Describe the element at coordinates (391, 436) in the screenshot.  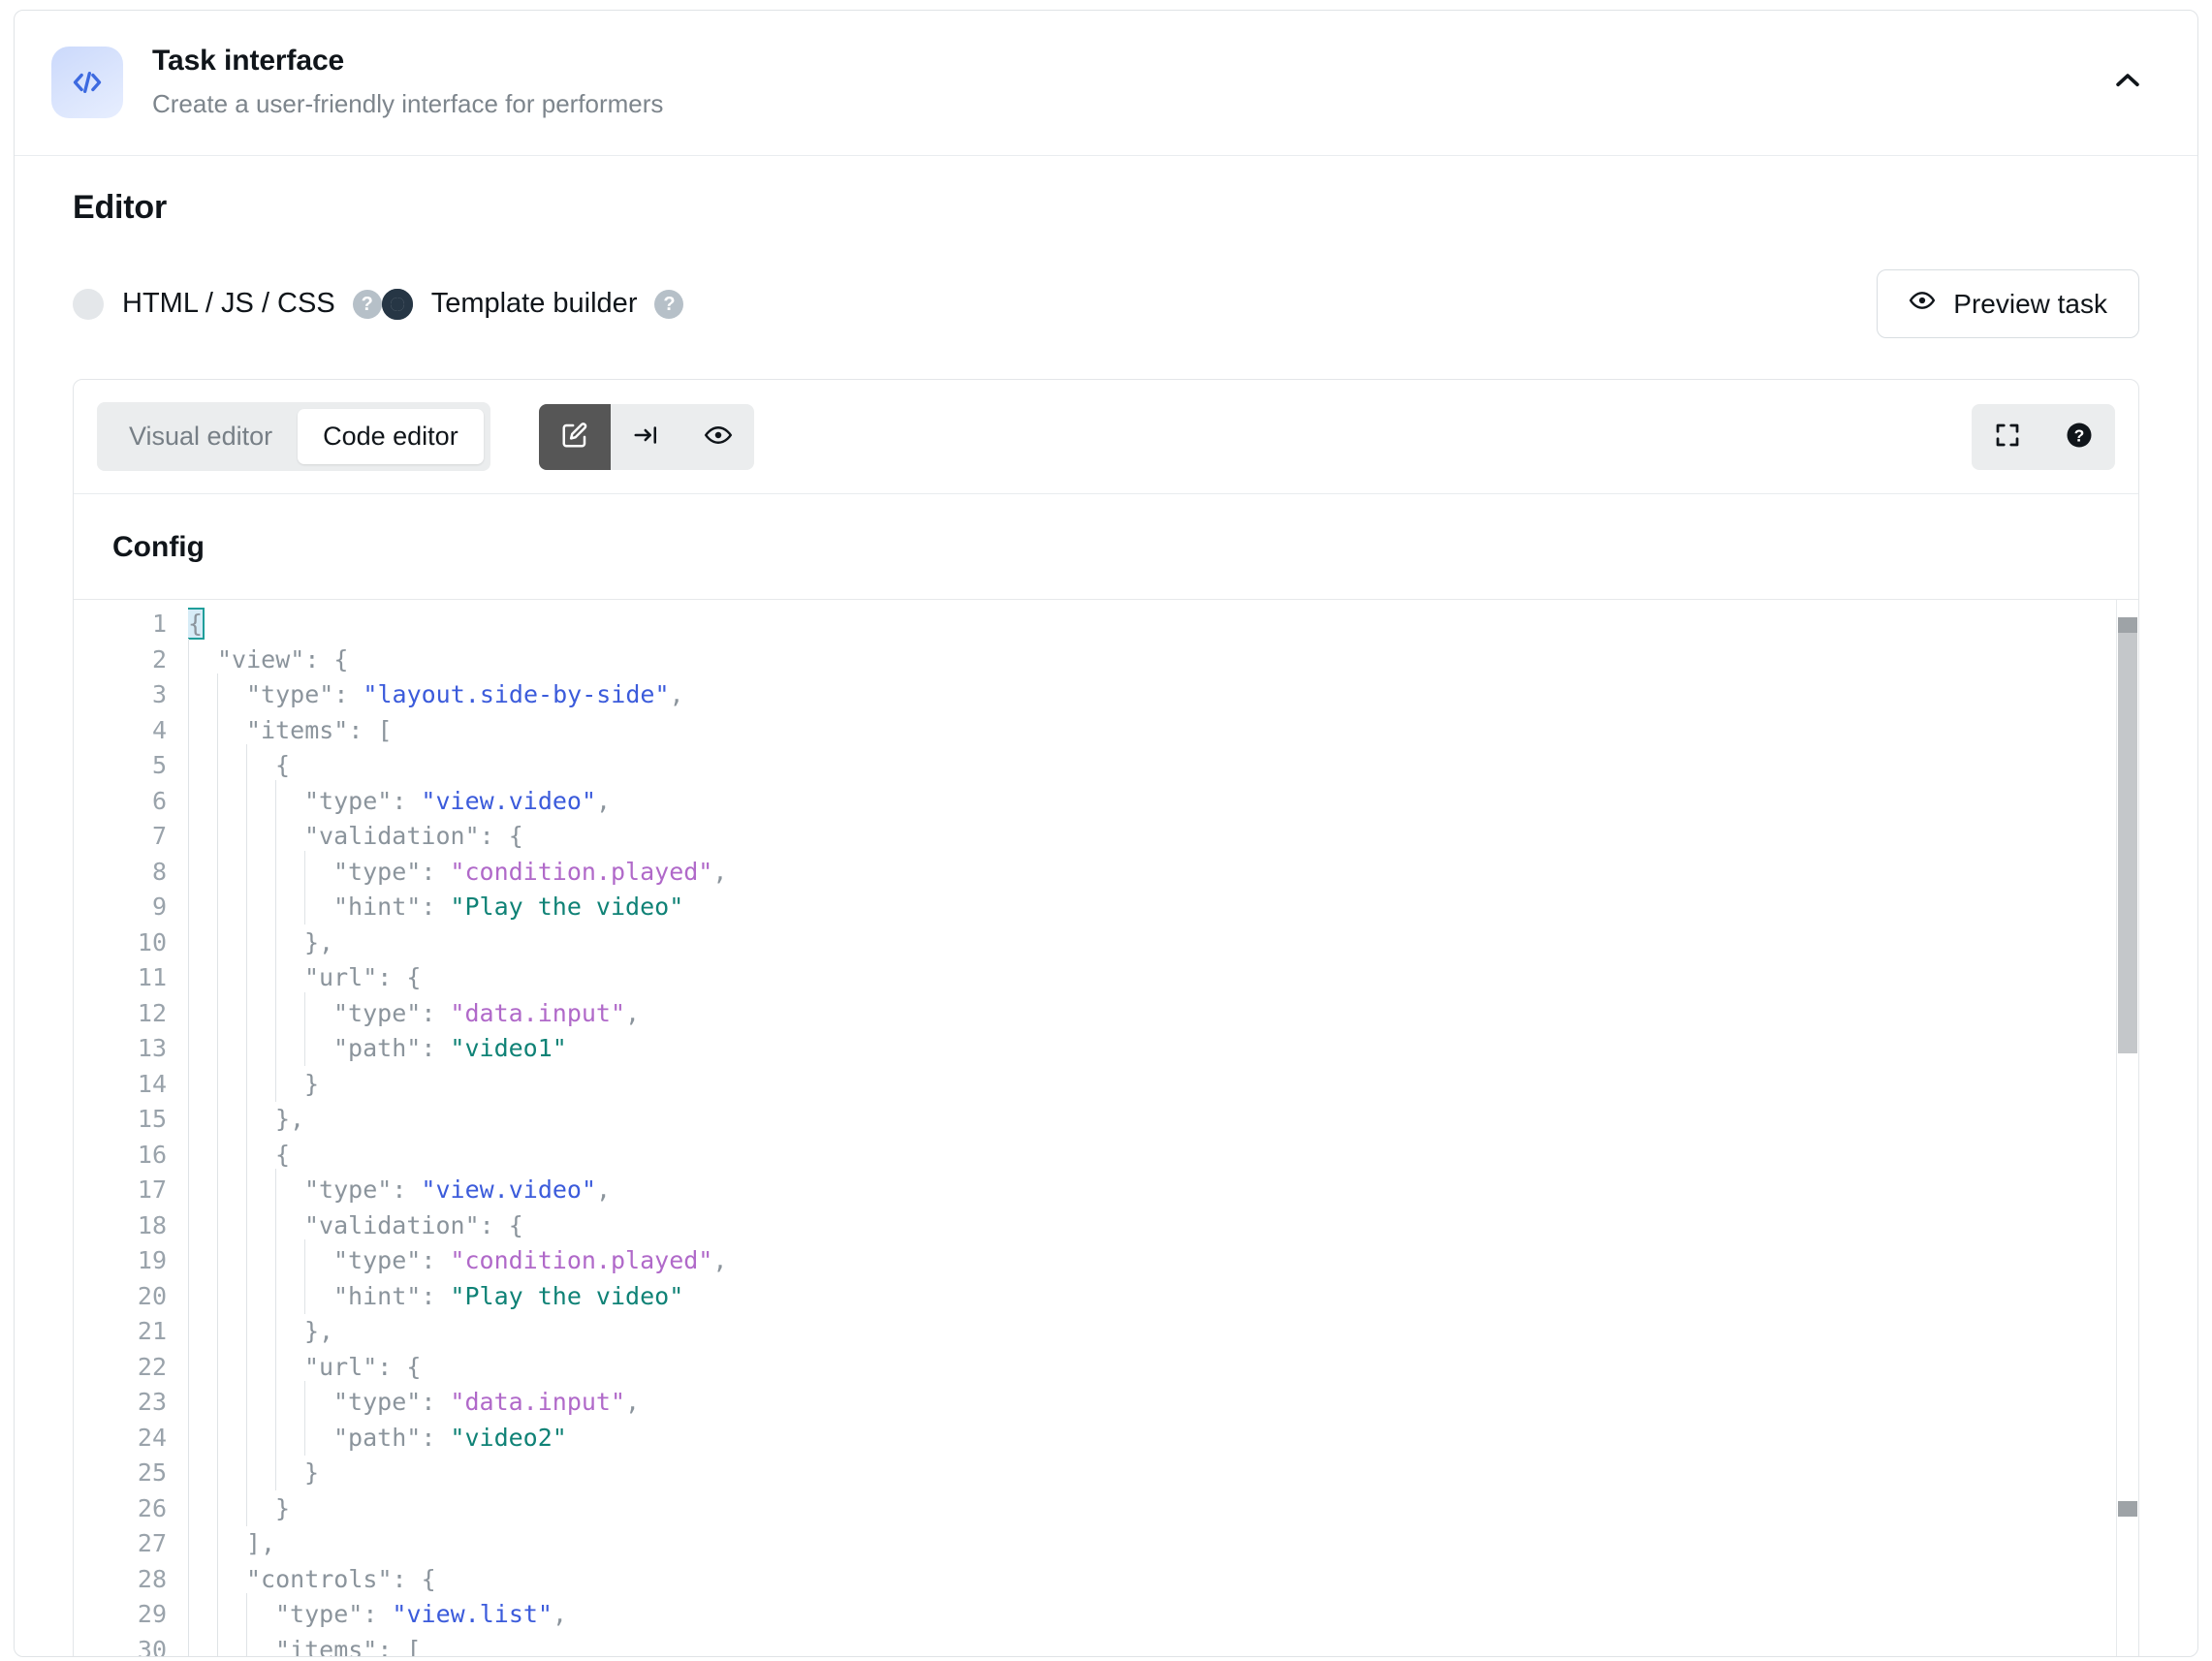
I see `tab-code-editor: Code editor` at that location.